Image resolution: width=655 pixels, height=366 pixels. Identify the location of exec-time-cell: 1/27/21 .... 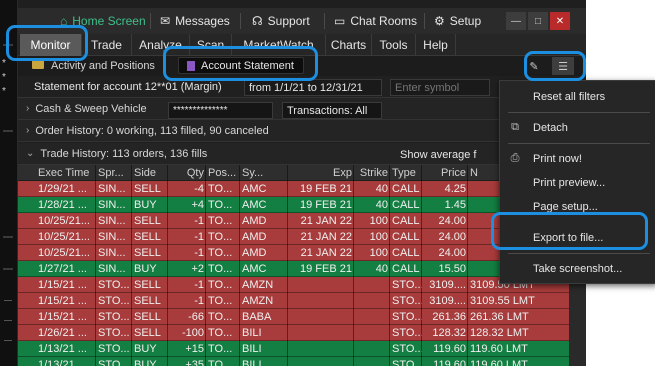
(62, 269).